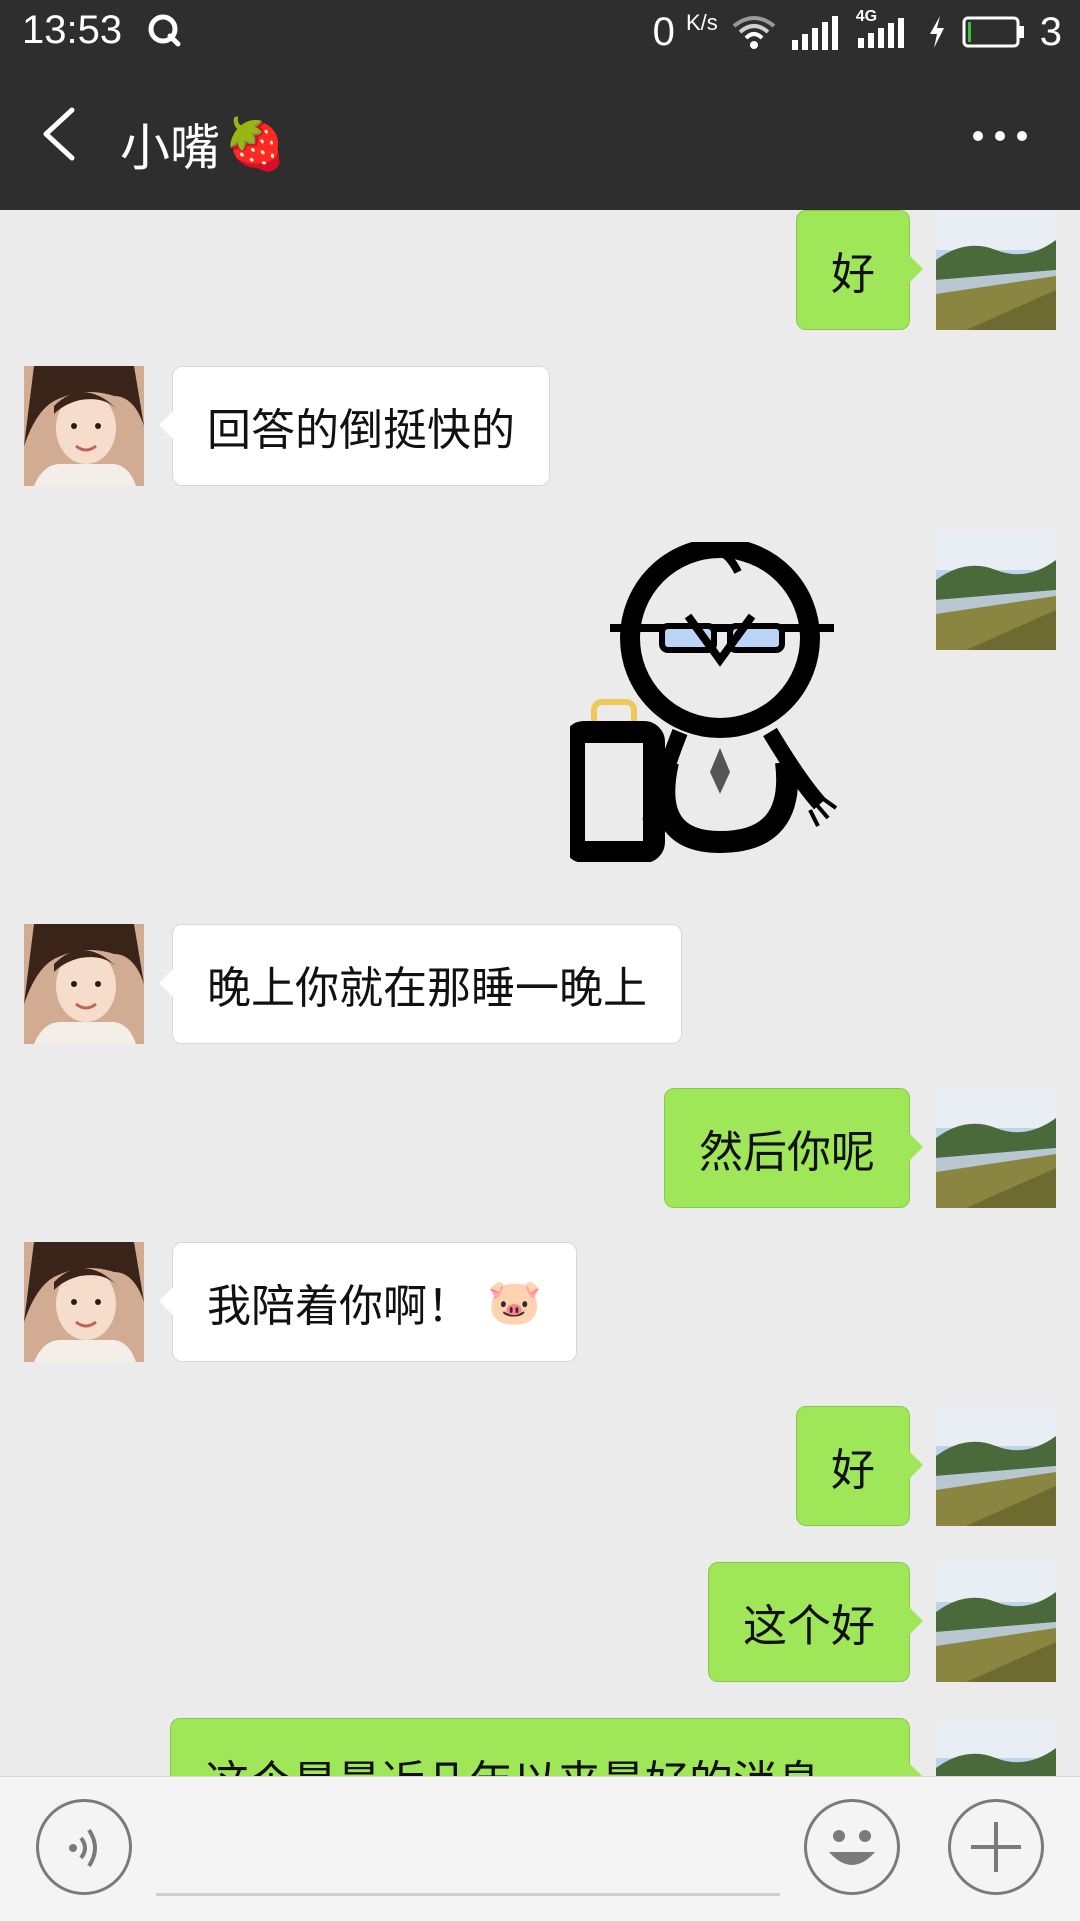 The width and height of the screenshot is (1080, 1921). I want to click on message-bubble-out: 这个好, so click(815, 1622).